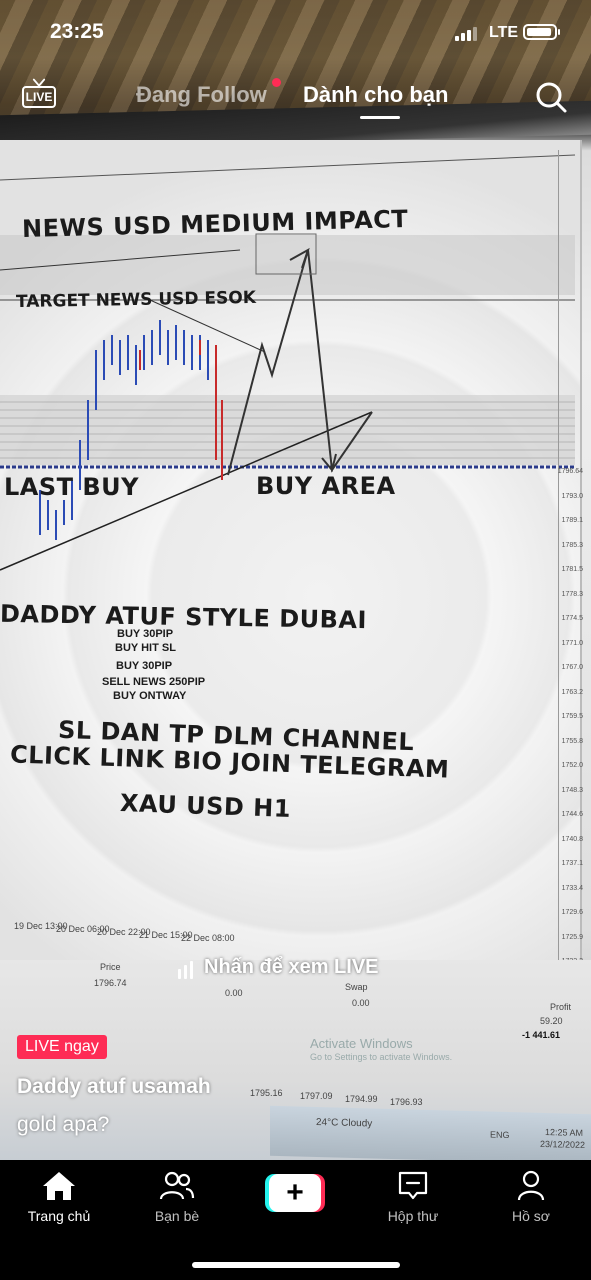 The image size is (591, 1280). Describe the element at coordinates (504, 32) in the screenshot. I see `network-type: LTE` at that location.